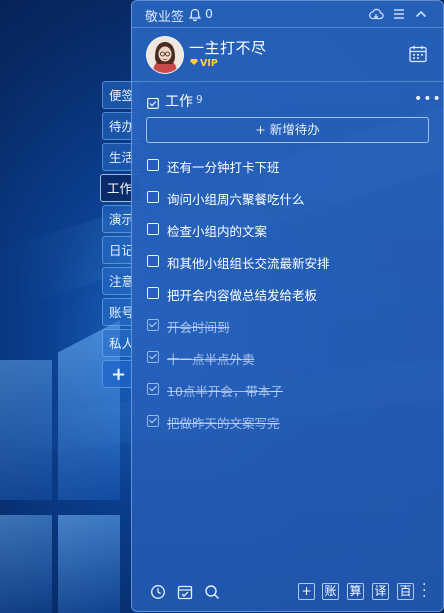 This screenshot has height=613, width=444. Describe the element at coordinates (287, 81) in the screenshot. I see `user-divider` at that location.